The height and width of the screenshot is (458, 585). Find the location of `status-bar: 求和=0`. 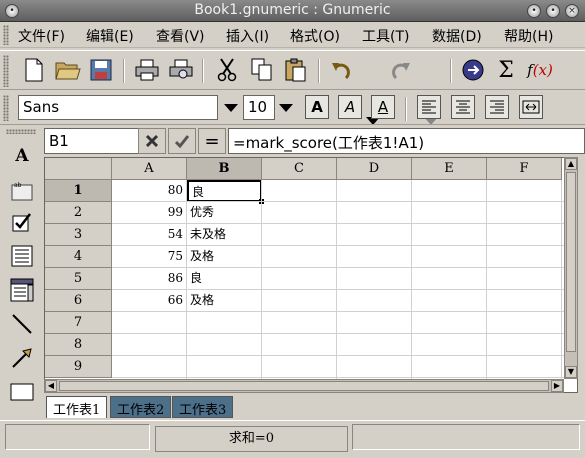

status-bar: 求和=0 is located at coordinates (292, 439).